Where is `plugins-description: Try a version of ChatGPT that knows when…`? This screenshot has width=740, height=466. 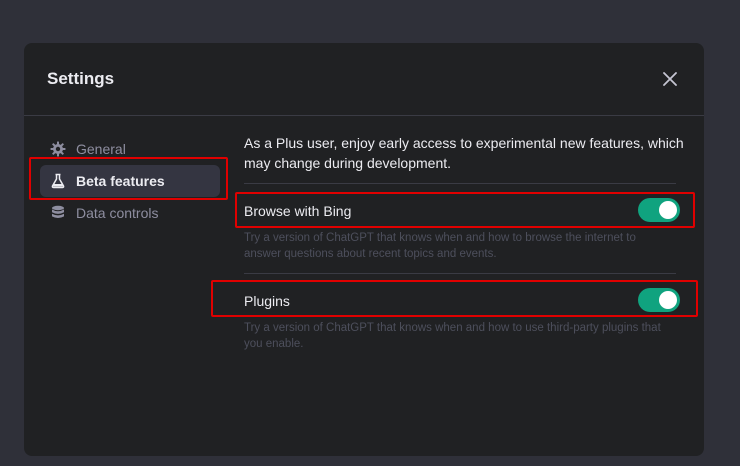 plugins-description: Try a version of ChatGPT that knows when… is located at coordinates (452, 336).